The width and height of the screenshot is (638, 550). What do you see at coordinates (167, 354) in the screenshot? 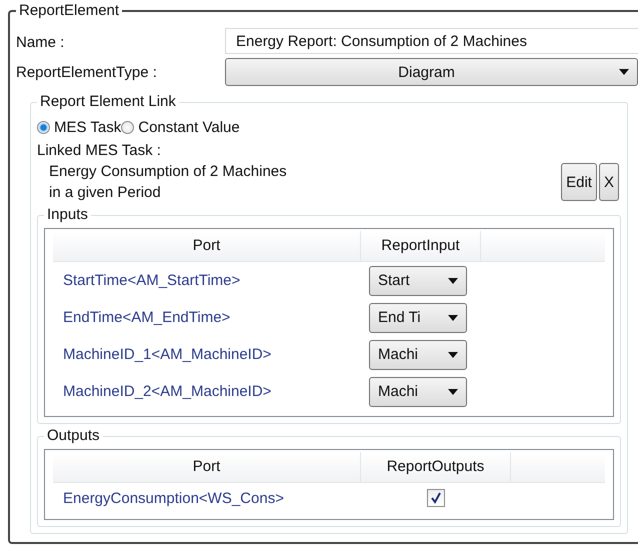
I see `port-name: MachineID_1<AM_MachineID>` at bounding box center [167, 354].